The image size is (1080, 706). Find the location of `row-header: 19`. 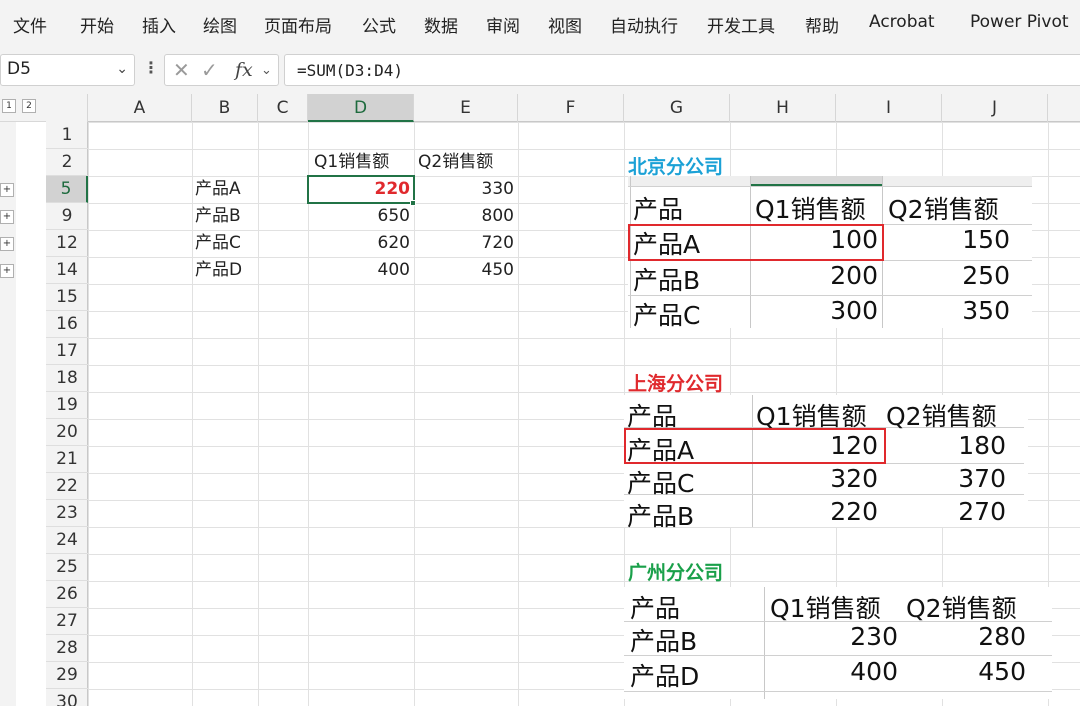

row-header: 19 is located at coordinates (67, 405).